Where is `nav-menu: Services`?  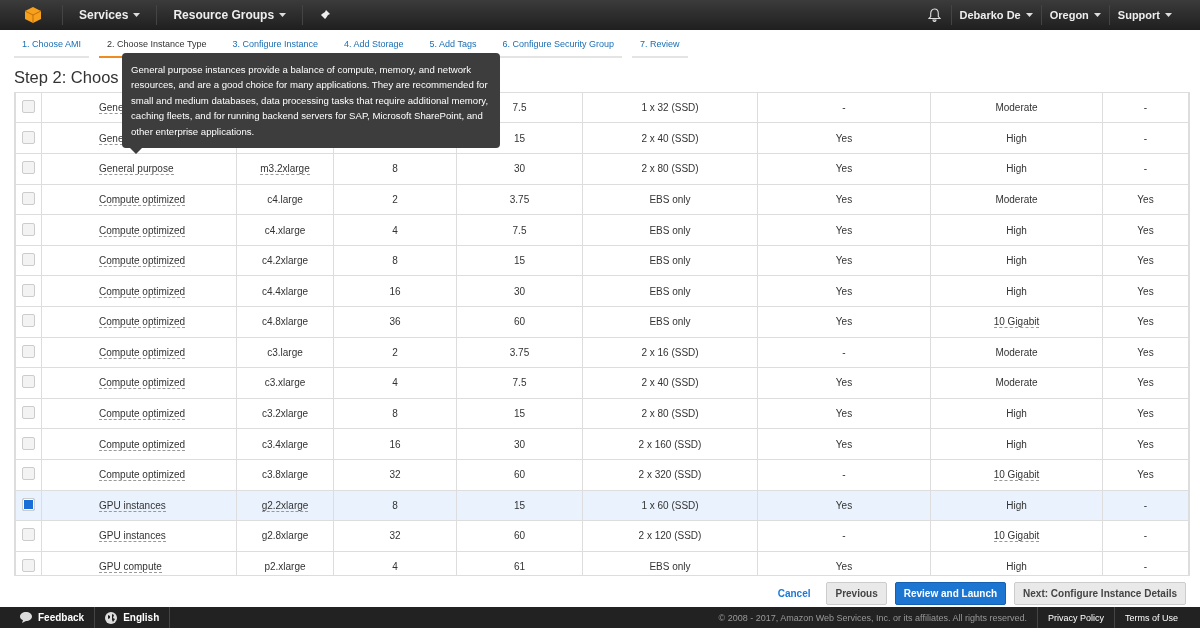 nav-menu: Services is located at coordinates (109, 14).